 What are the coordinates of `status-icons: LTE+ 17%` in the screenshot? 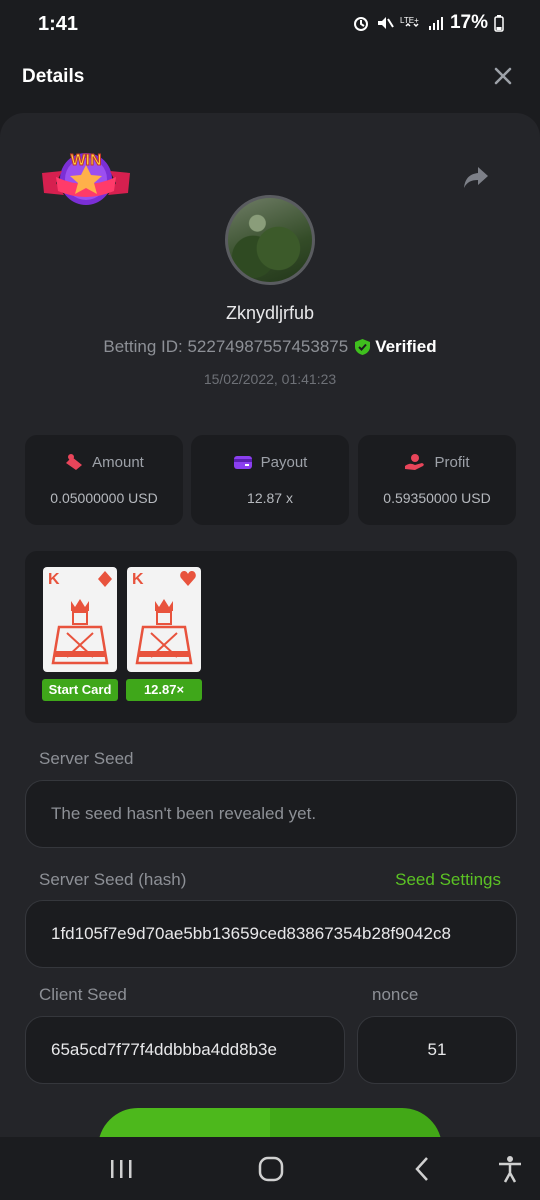 It's located at (428, 23).